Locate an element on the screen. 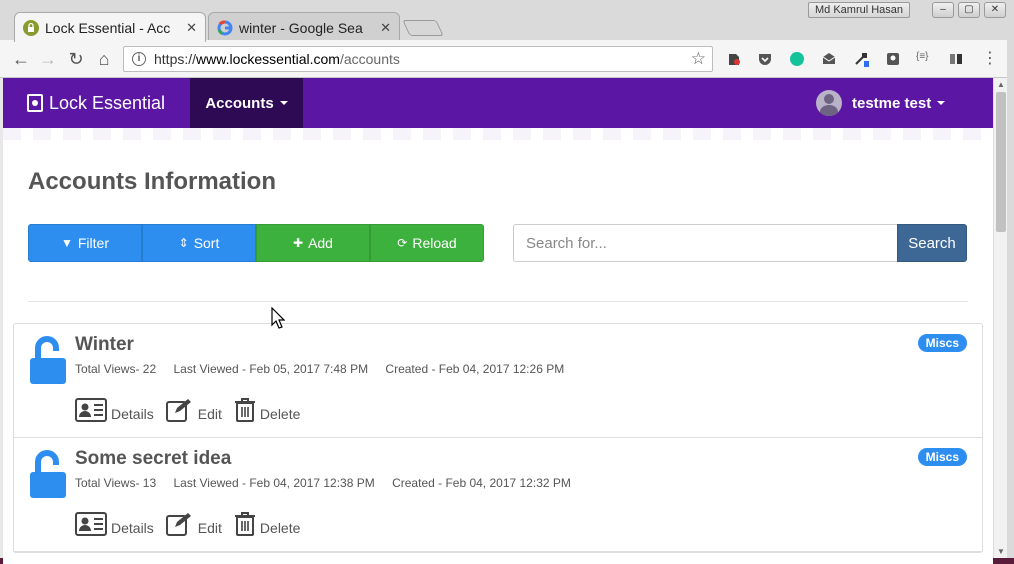 This screenshot has height=564, width=1014. total-views: Total Views- 13 is located at coordinates (116, 483).